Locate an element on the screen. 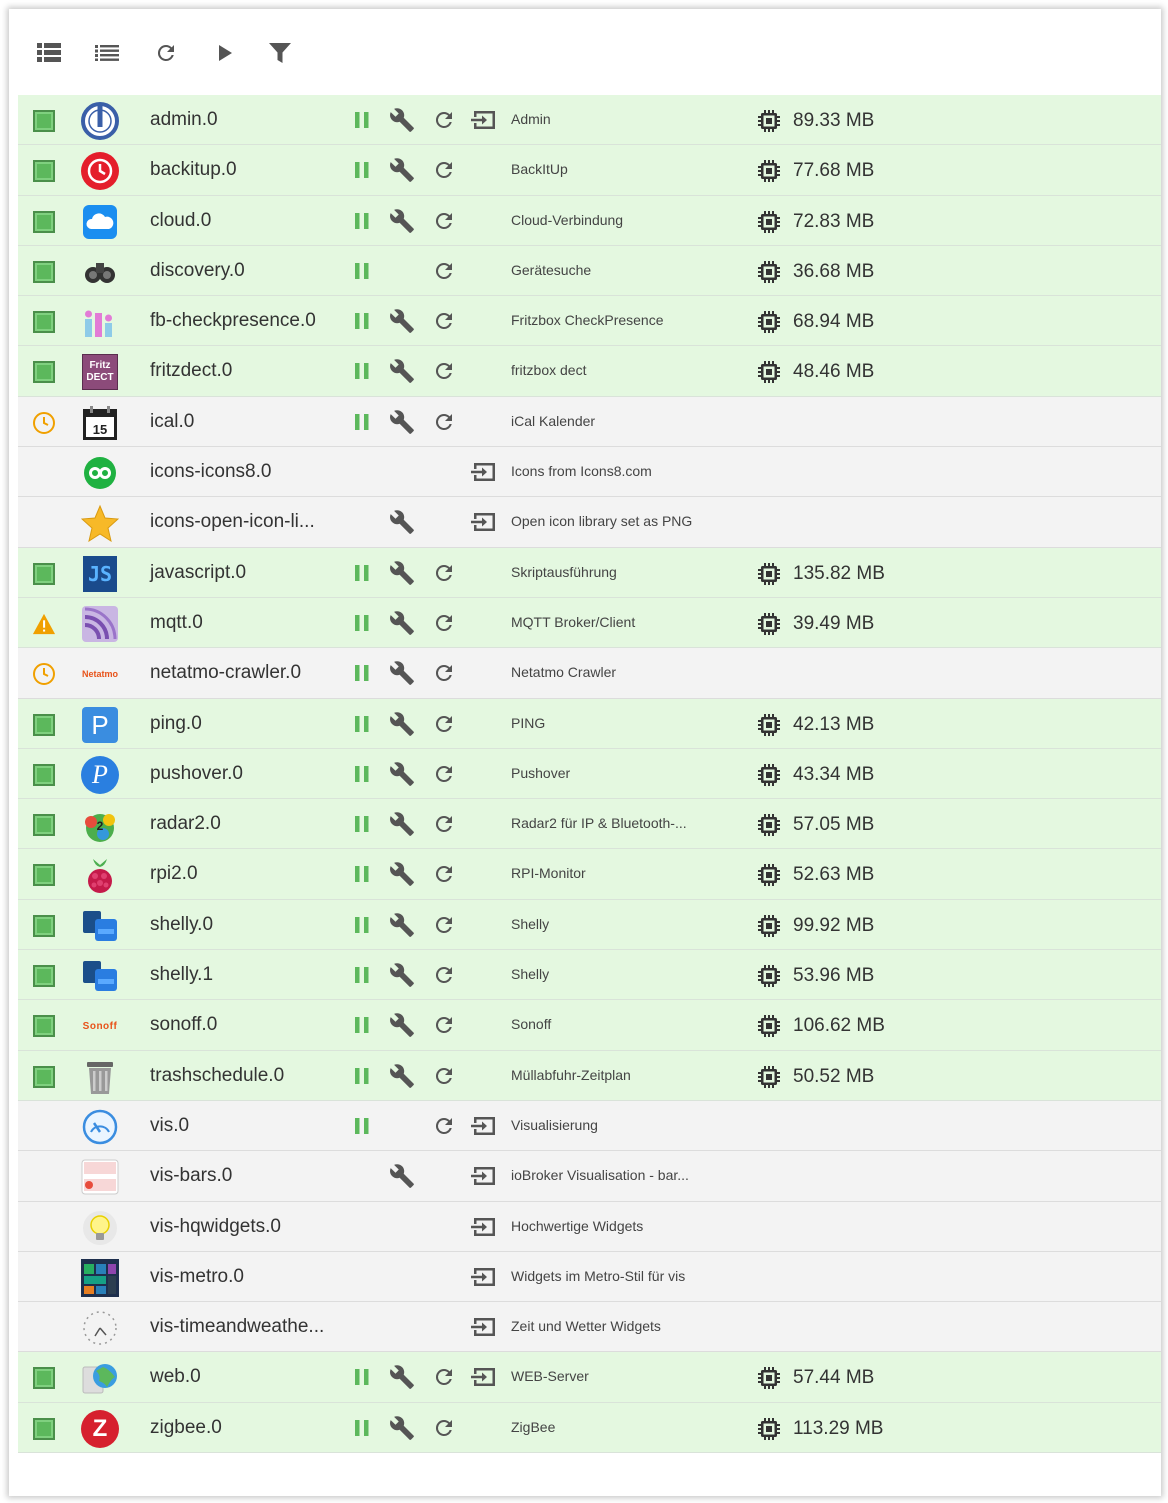  instance-row: web.0 WEB-Server 57.44 MB is located at coordinates (589, 1377).